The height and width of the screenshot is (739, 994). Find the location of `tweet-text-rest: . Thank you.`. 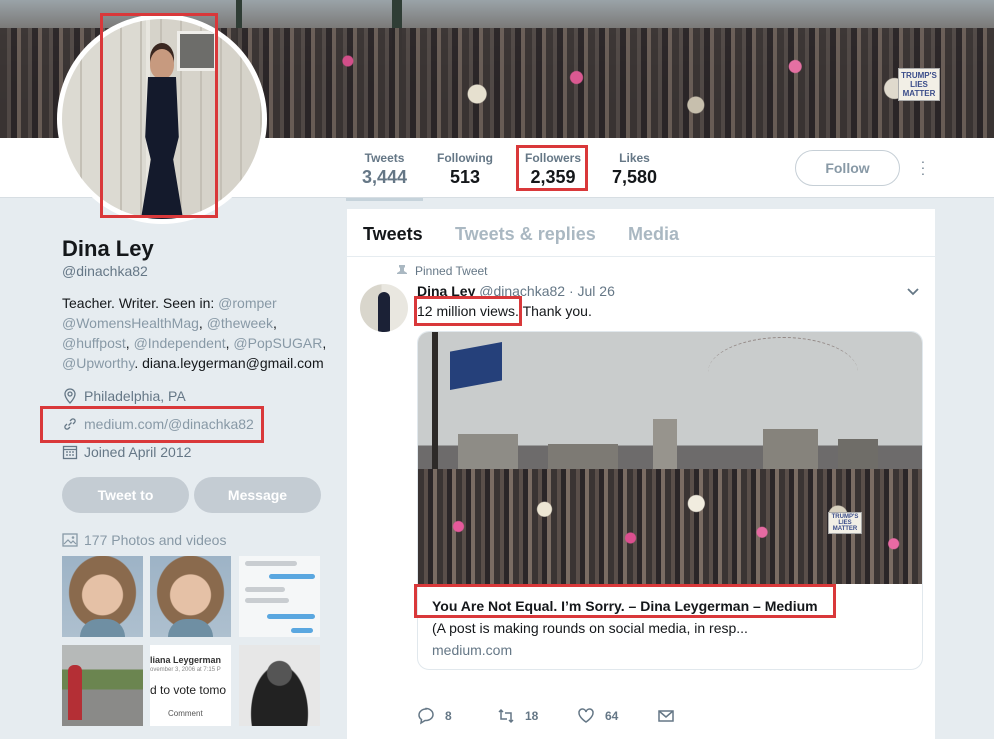

tweet-text-rest: . Thank you. is located at coordinates (553, 311).